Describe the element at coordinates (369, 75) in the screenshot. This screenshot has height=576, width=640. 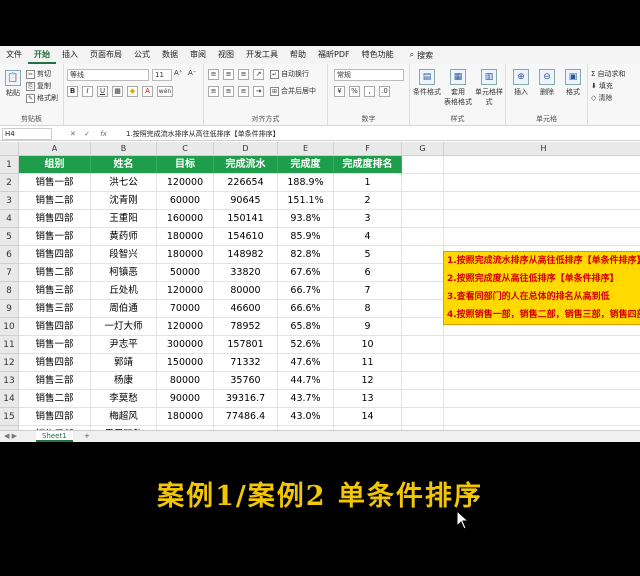
I see `number-format-select: 常规` at that location.